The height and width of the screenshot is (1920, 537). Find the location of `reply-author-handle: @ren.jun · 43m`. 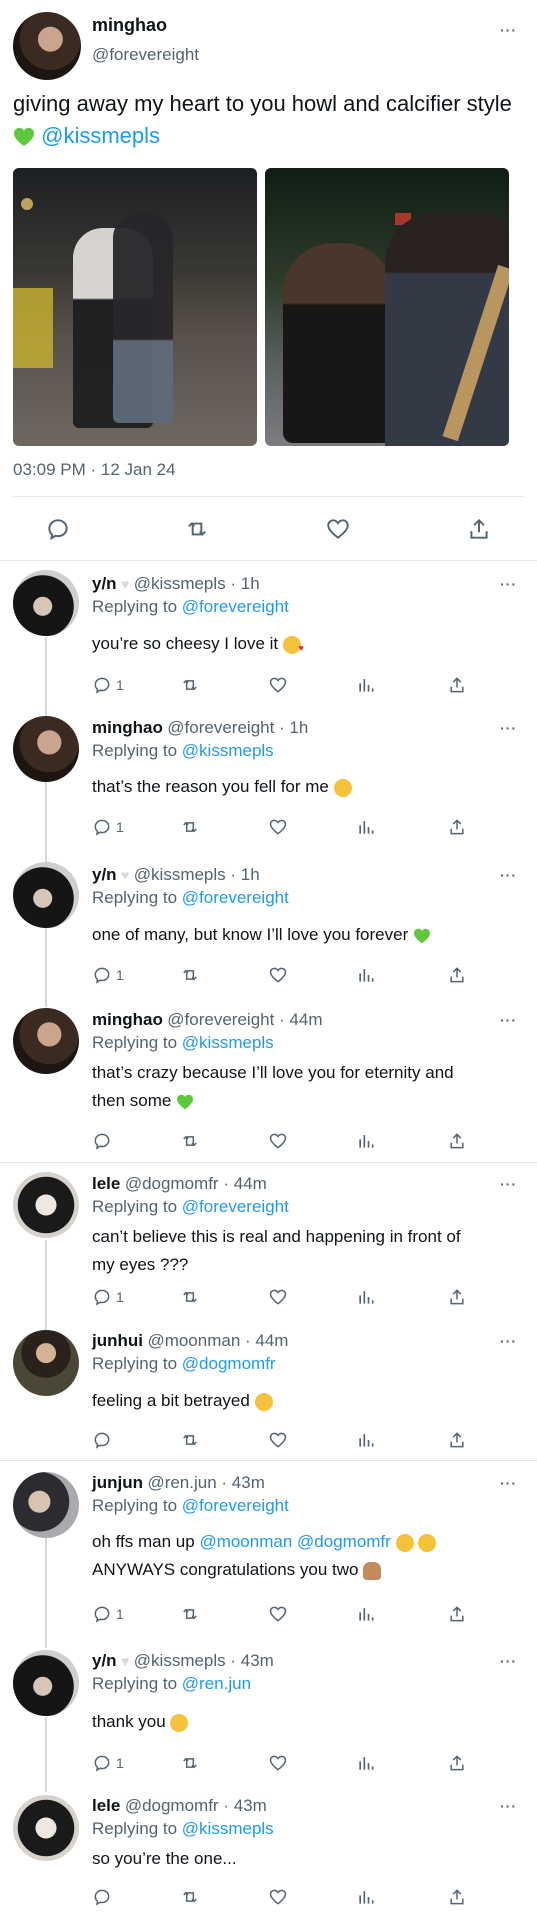

reply-author-handle: @ren.jun · 43m is located at coordinates (205, 1482).